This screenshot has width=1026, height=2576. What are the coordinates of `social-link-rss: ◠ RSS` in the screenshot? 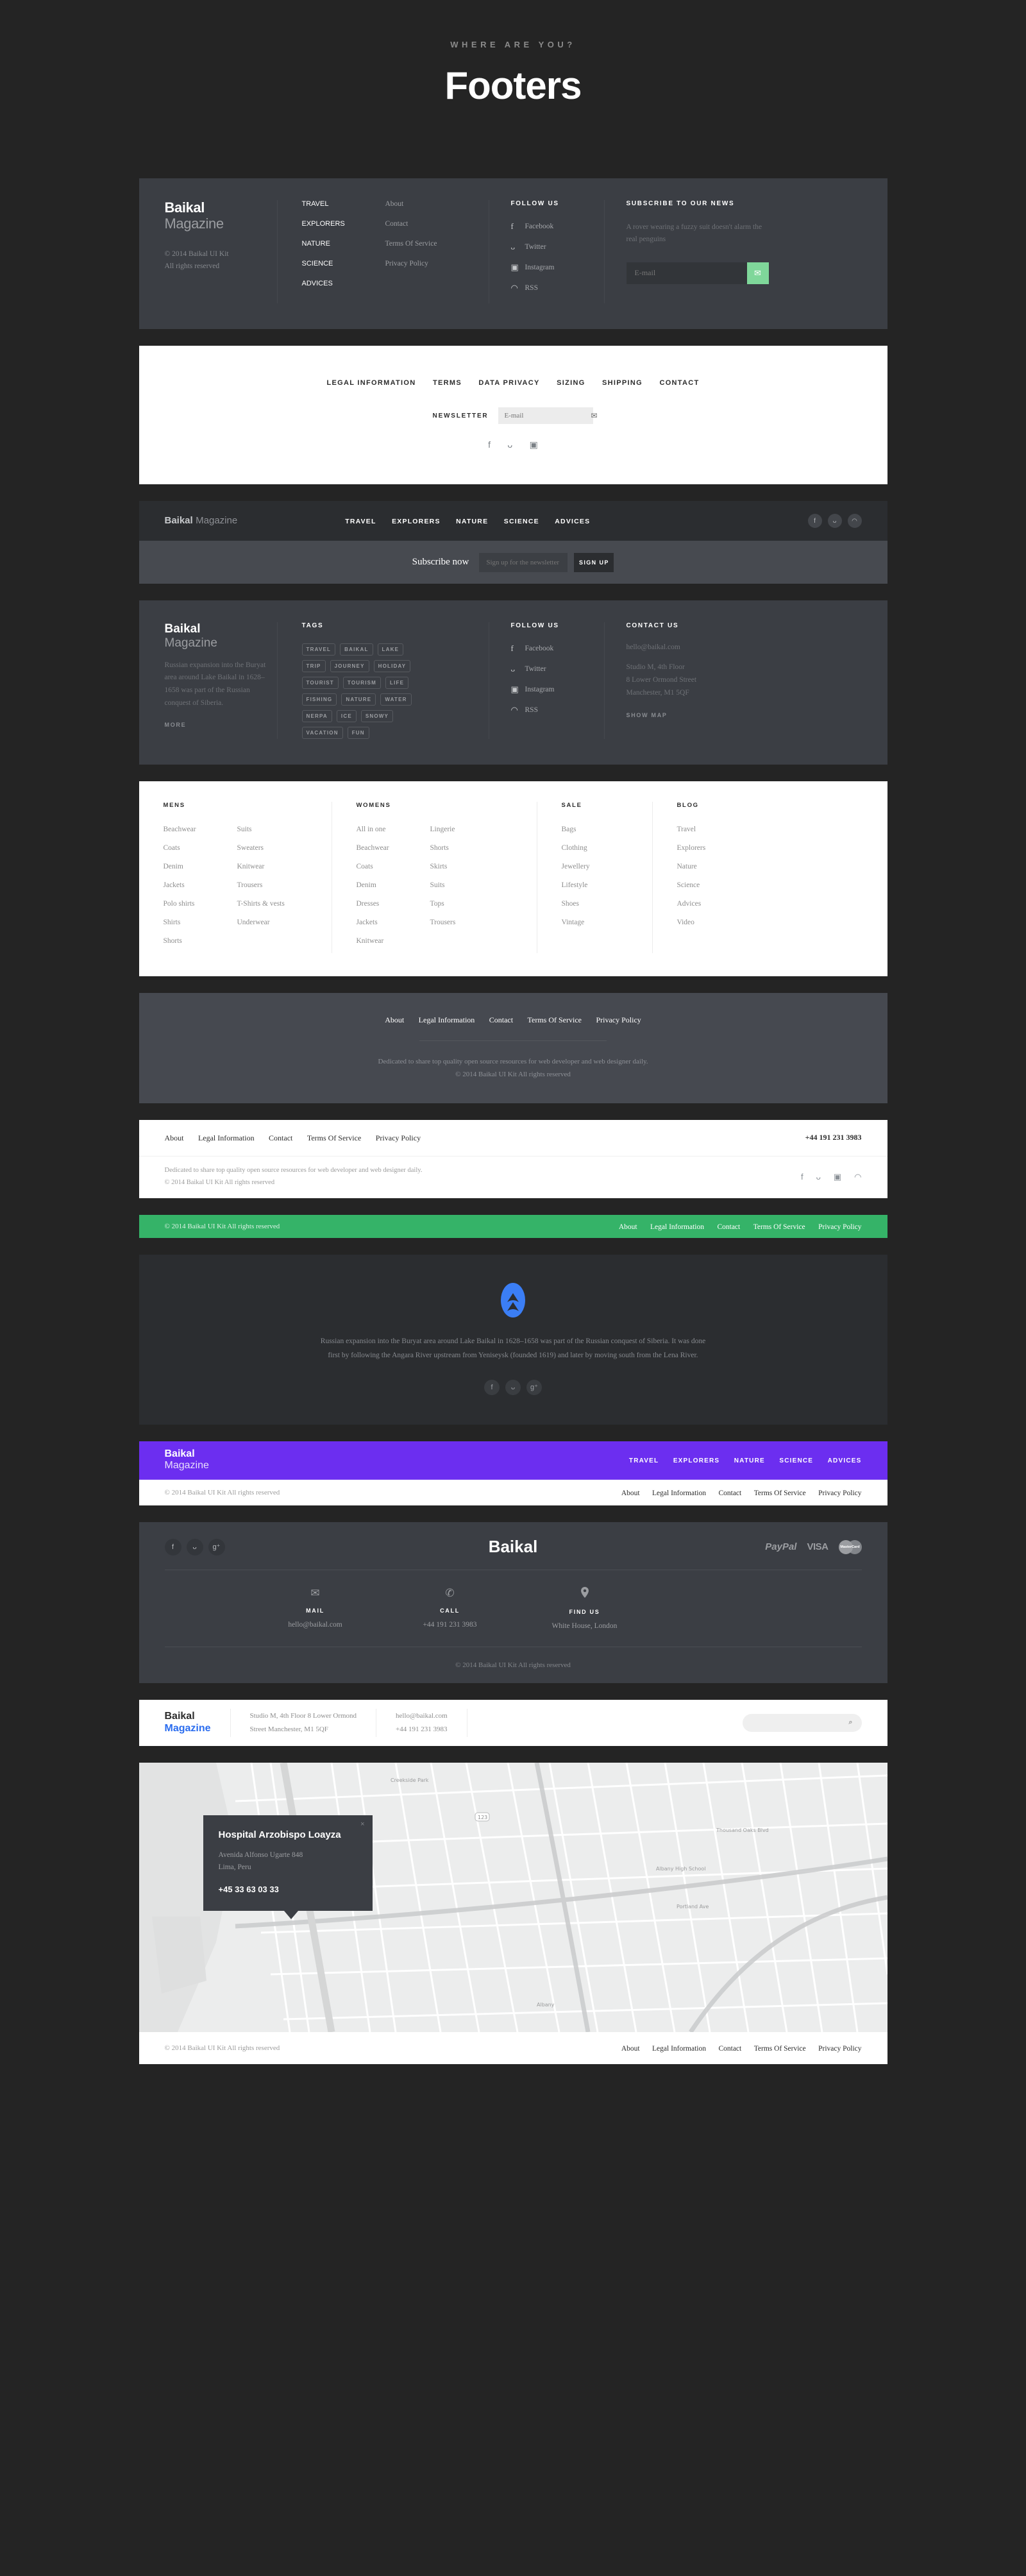 It's located at (557, 288).